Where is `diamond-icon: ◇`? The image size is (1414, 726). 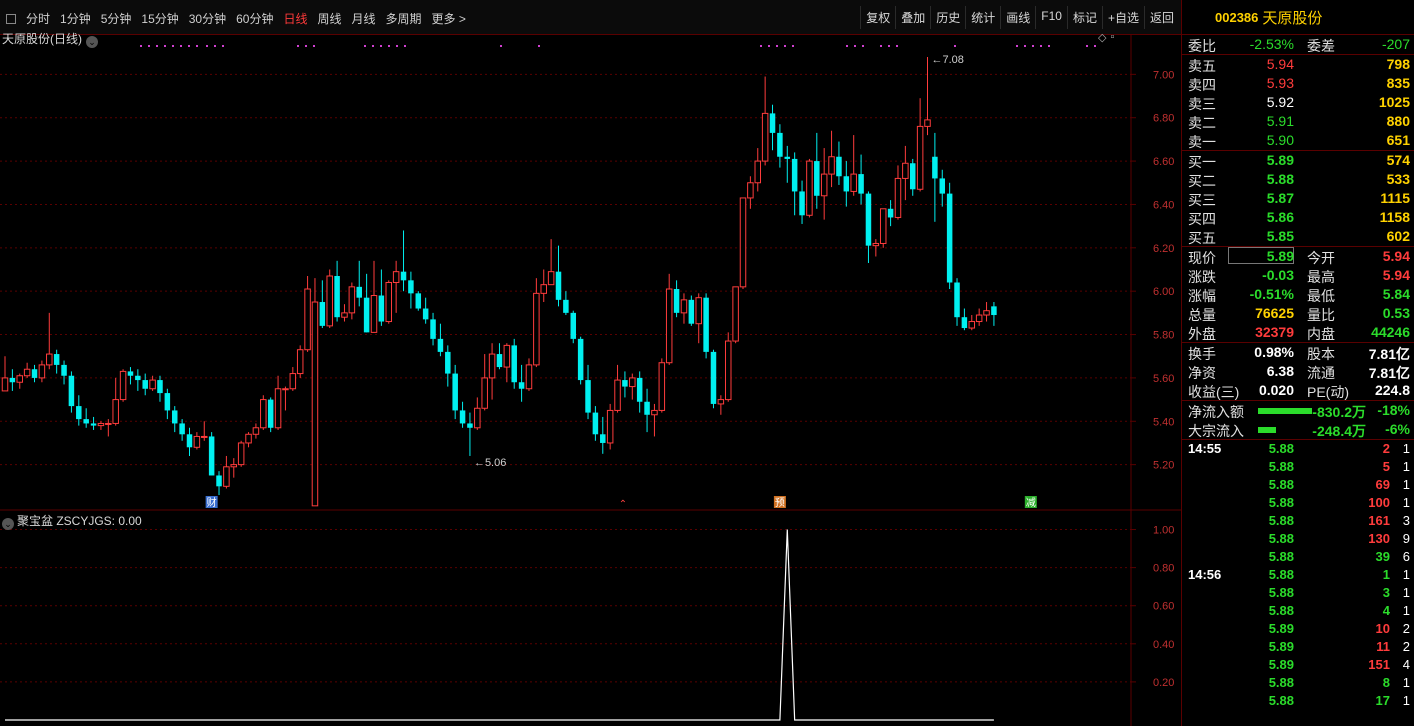
diamond-icon: ◇ is located at coordinates (1102, 37).